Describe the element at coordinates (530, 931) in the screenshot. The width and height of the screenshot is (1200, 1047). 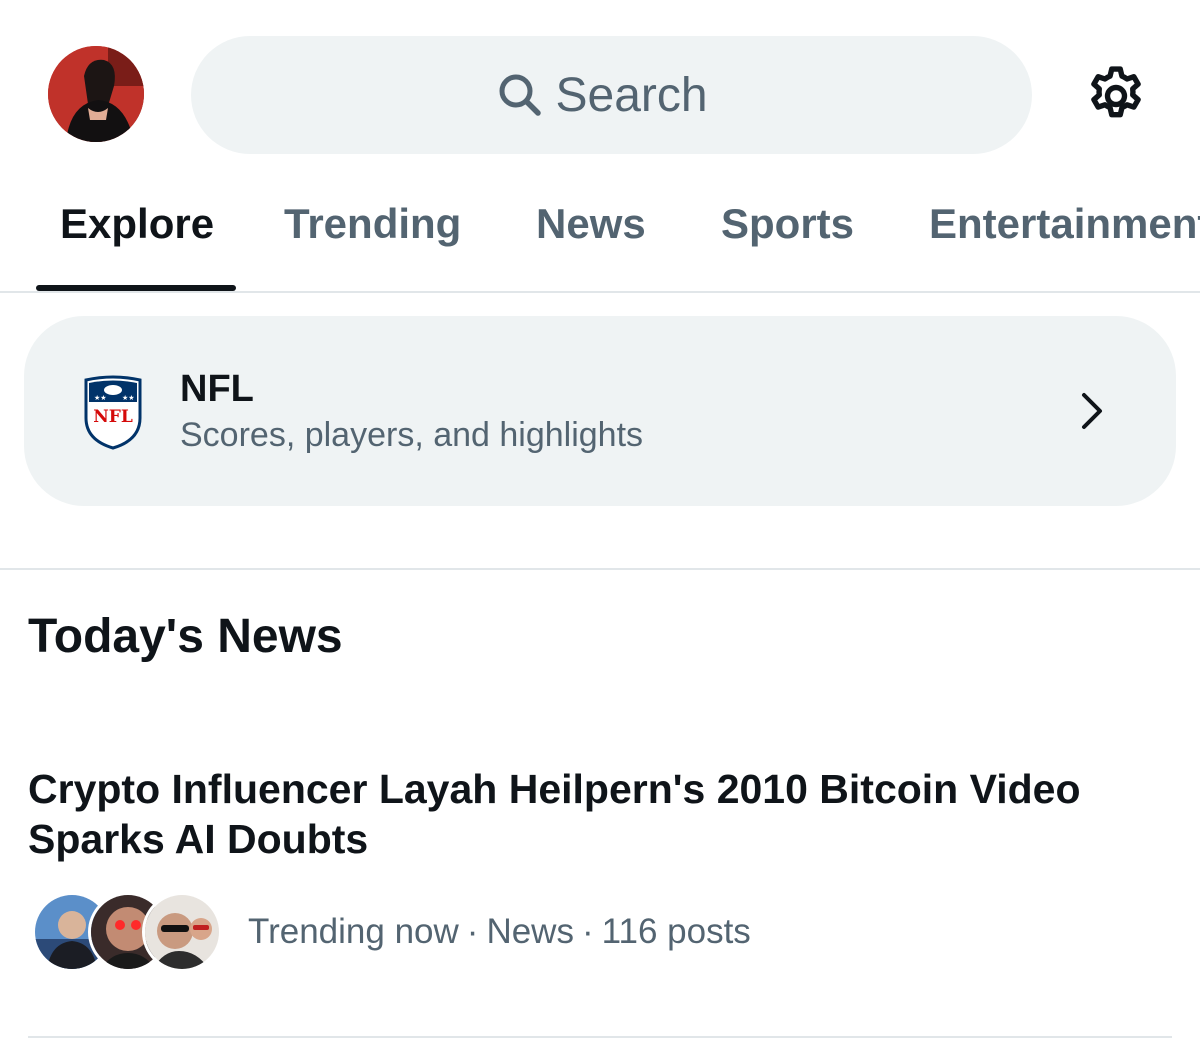
I see `news-category: News` at that location.